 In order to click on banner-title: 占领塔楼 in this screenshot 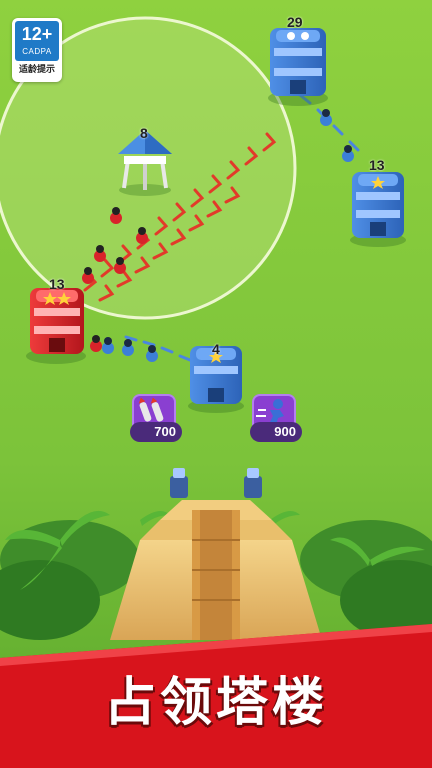, I will do `click(215, 703)`.